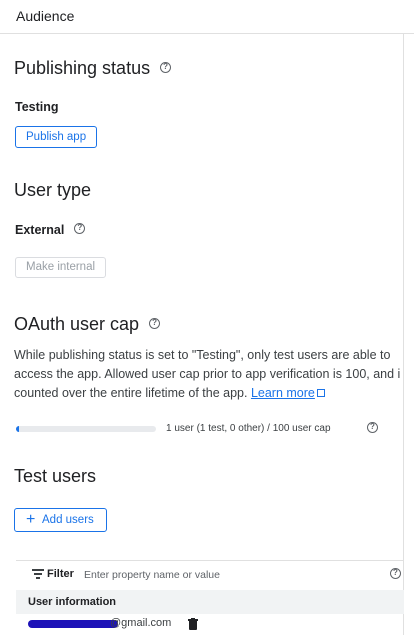 The image size is (414, 635). I want to click on filter-bar: Filter ?, so click(210, 574).